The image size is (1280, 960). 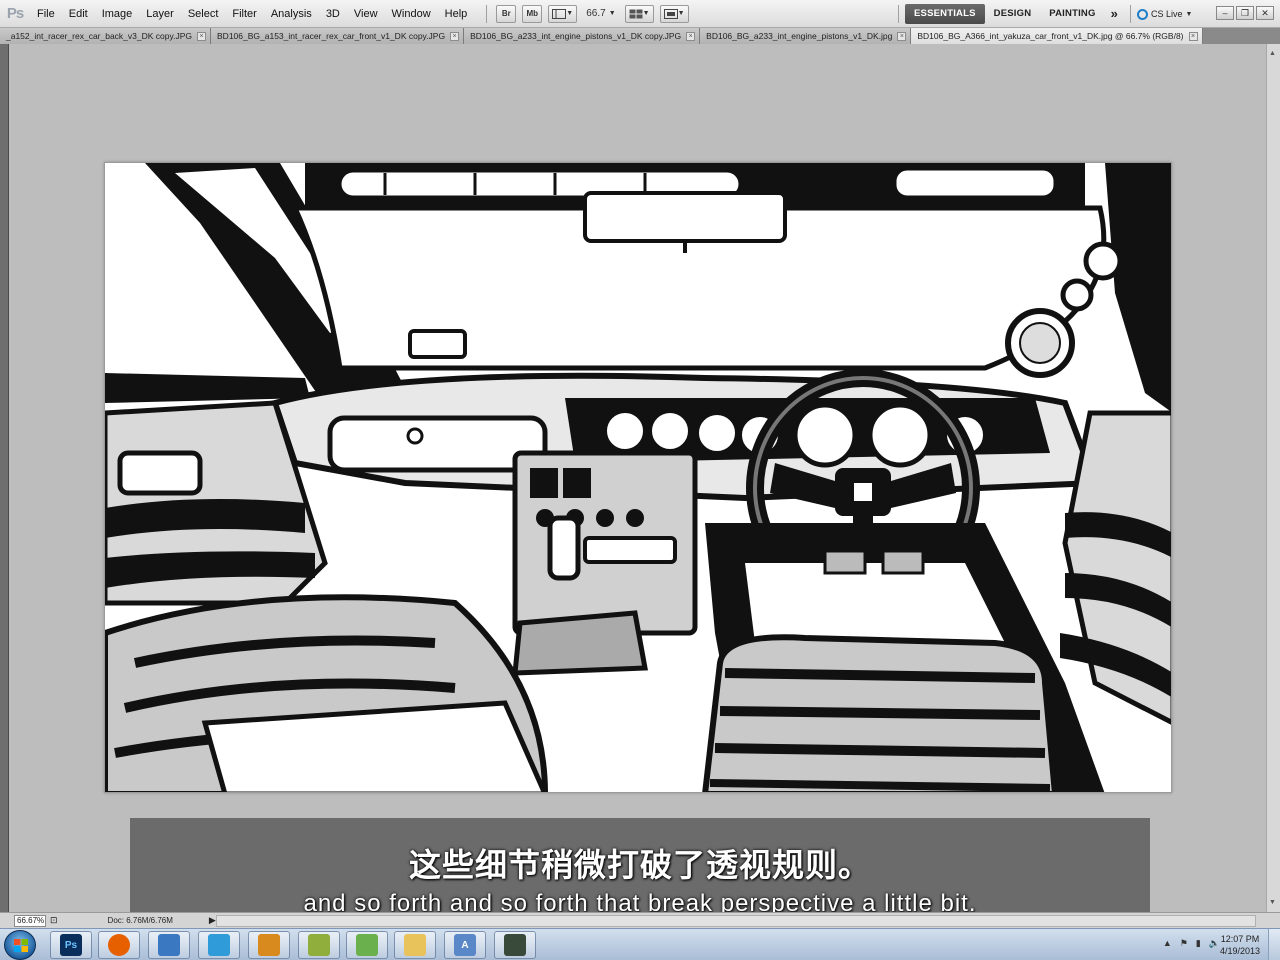 I want to click on menu-3d: 3D, so click(x=333, y=14).